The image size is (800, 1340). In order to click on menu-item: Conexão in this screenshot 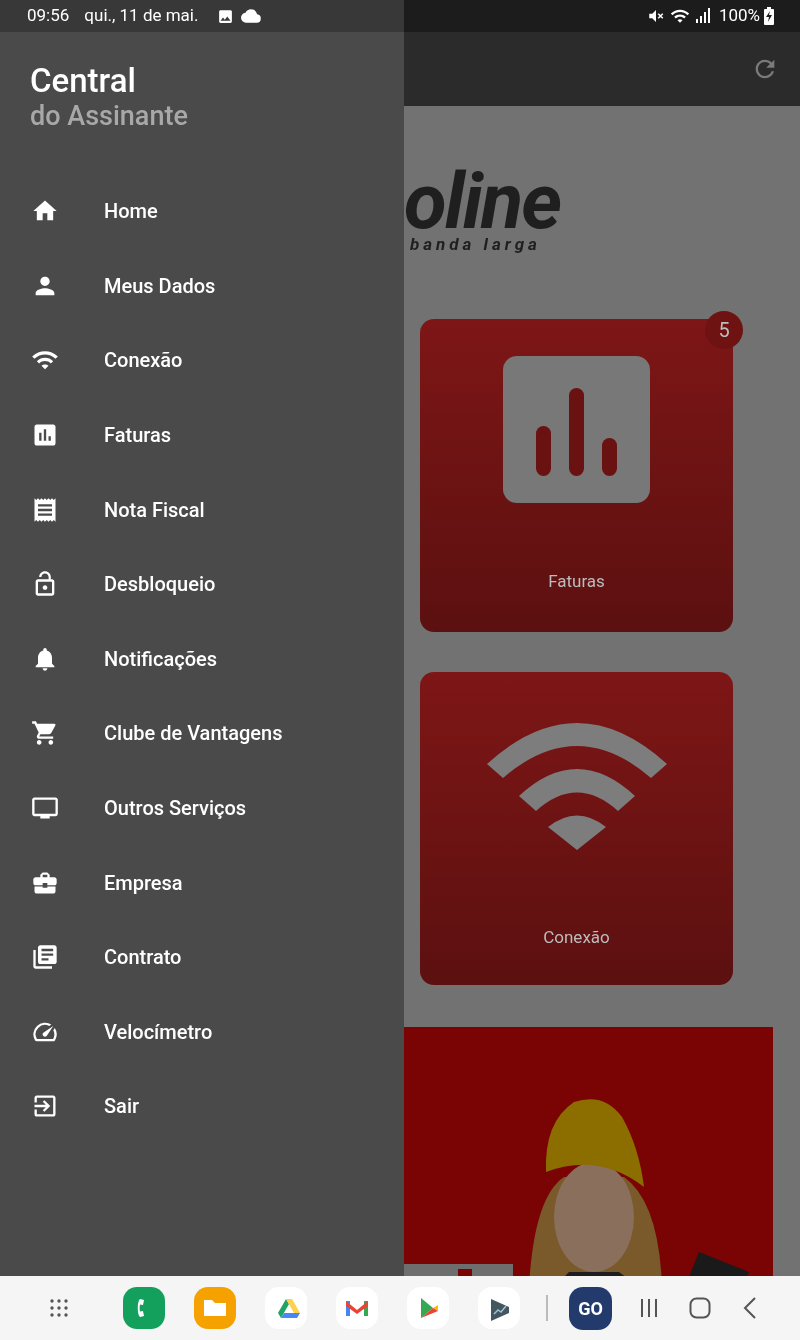, I will do `click(202, 360)`.